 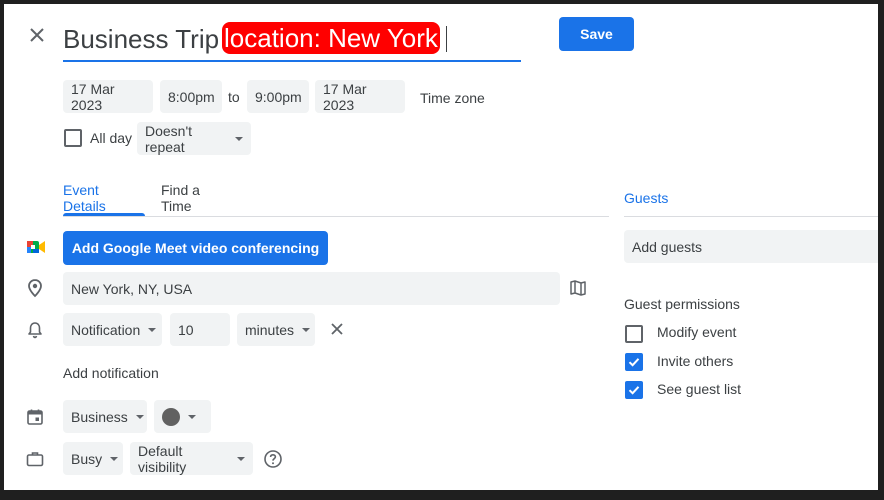 I want to click on title-text: Business Trip, so click(x=141, y=39).